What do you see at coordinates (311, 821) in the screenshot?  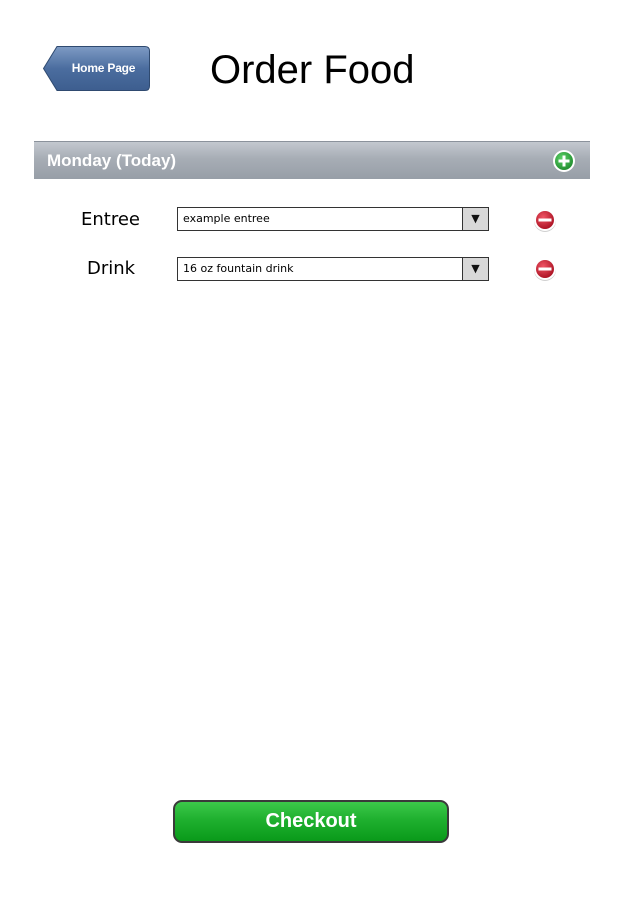 I see `checkout-button: Checkout` at bounding box center [311, 821].